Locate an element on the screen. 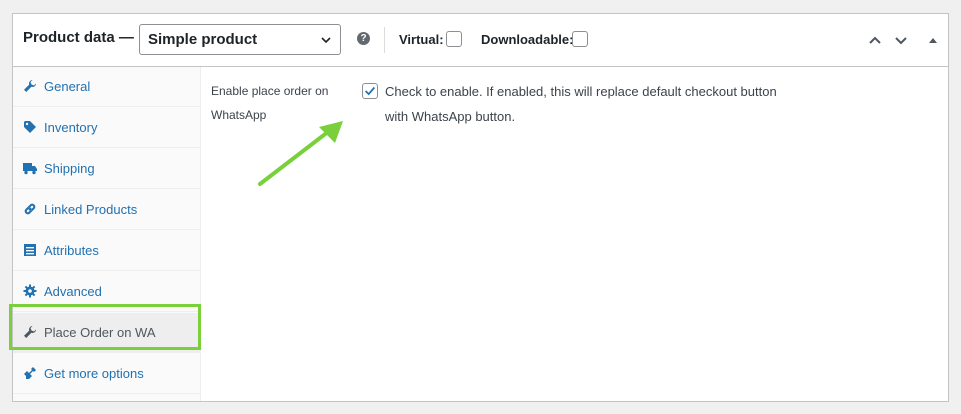 The image size is (961, 414). list-icon is located at coordinates (30, 250).